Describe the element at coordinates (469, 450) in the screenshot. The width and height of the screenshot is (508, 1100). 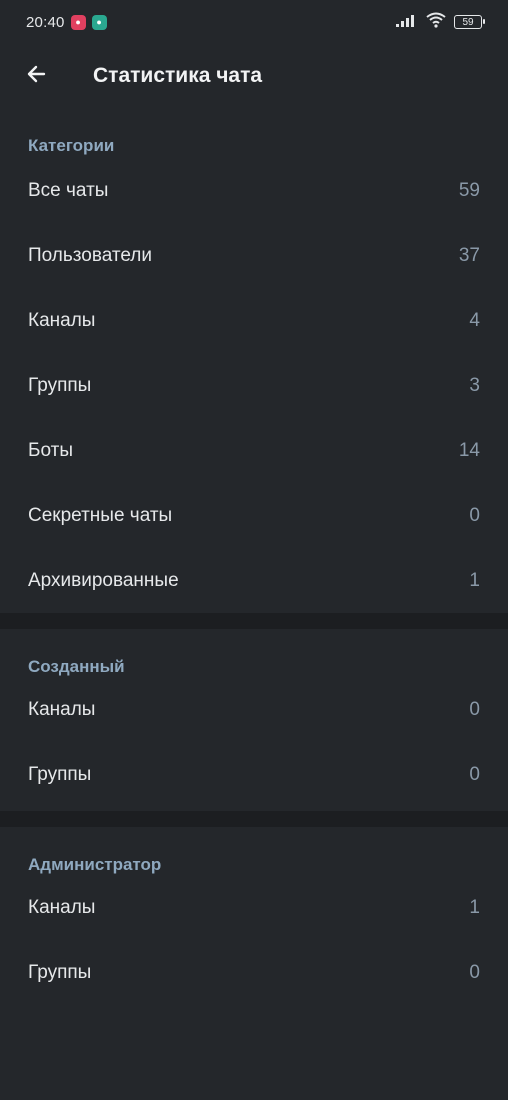
I see `list-item-value: 14` at that location.